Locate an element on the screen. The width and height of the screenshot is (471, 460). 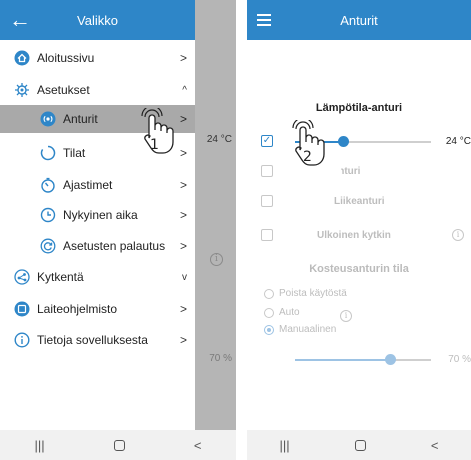
menu-item-laiteohjelmisto: Laiteohjelmisto > is located at coordinates (97, 309).